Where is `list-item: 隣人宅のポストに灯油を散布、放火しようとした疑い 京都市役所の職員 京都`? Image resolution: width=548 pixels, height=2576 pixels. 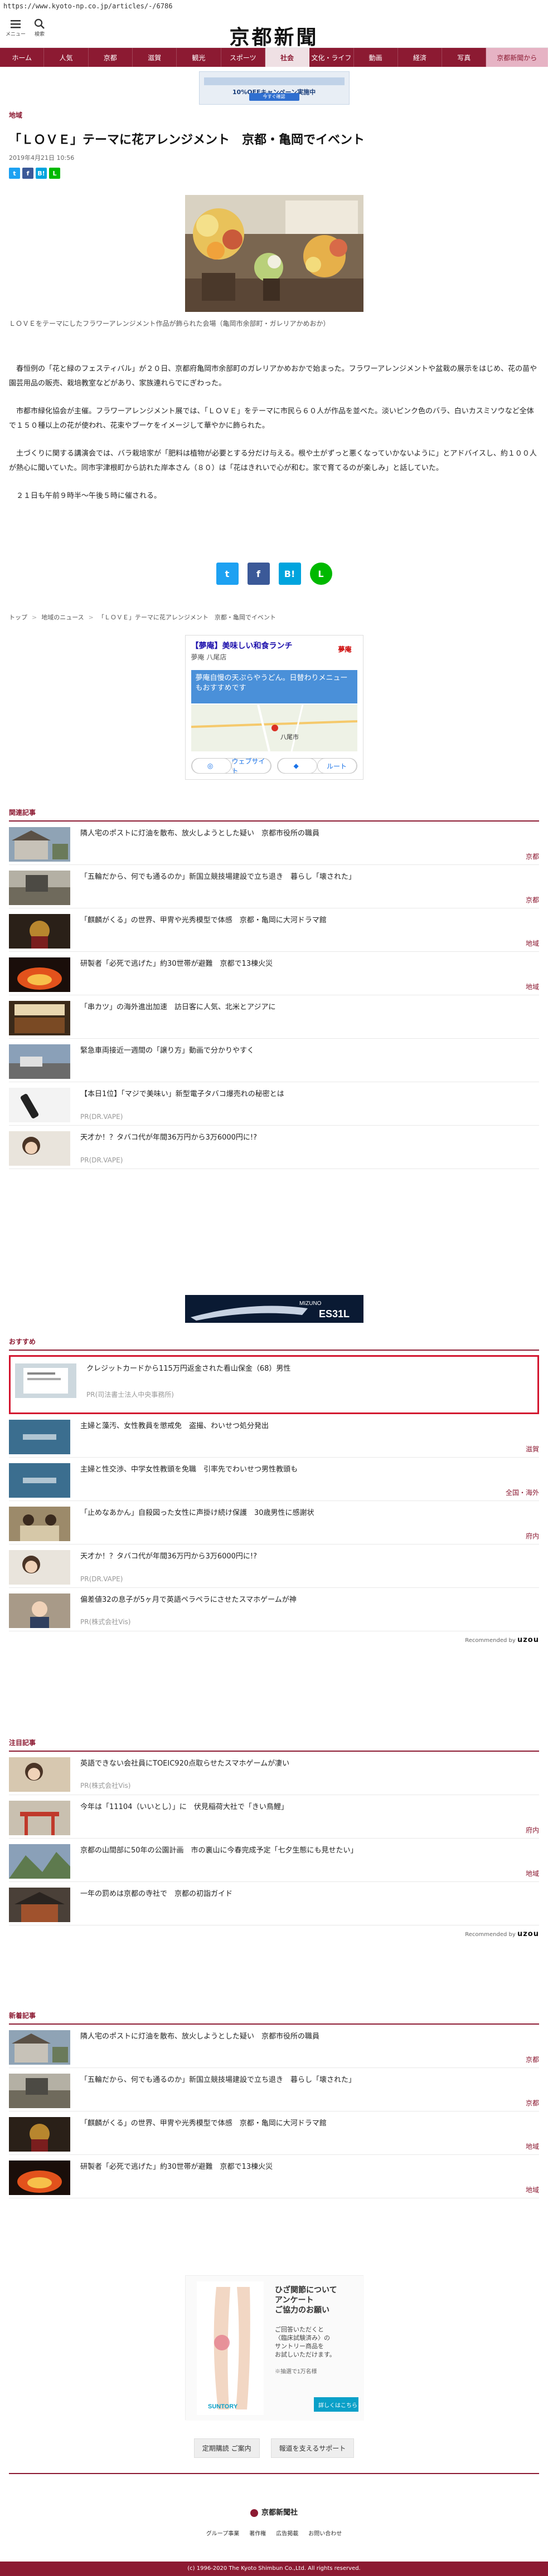
list-item: 隣人宅のポストに灯油を散布、放火しようとした疑い 京都市役所の職員 京都 is located at coordinates (274, 843).